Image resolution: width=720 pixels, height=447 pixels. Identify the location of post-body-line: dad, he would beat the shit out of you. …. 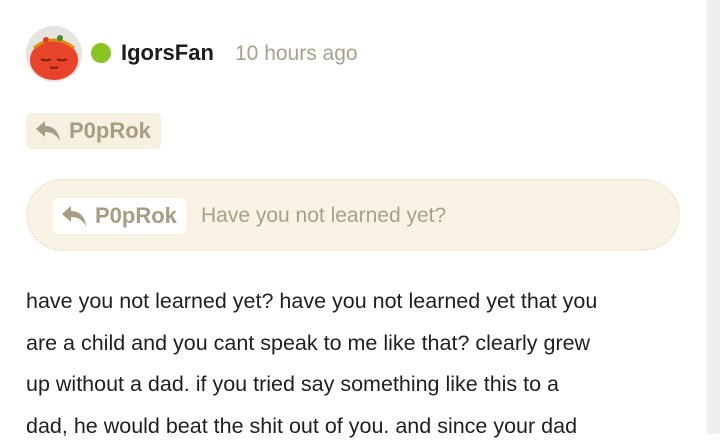
(356, 426).